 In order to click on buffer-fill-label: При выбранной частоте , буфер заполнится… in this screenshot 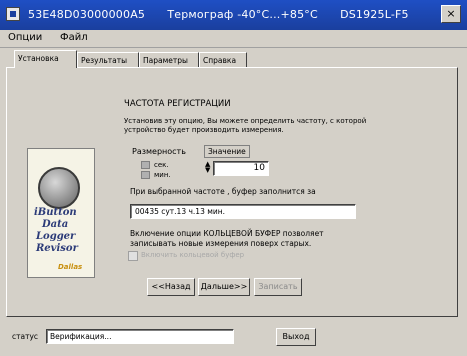, I will do `click(223, 191)`.